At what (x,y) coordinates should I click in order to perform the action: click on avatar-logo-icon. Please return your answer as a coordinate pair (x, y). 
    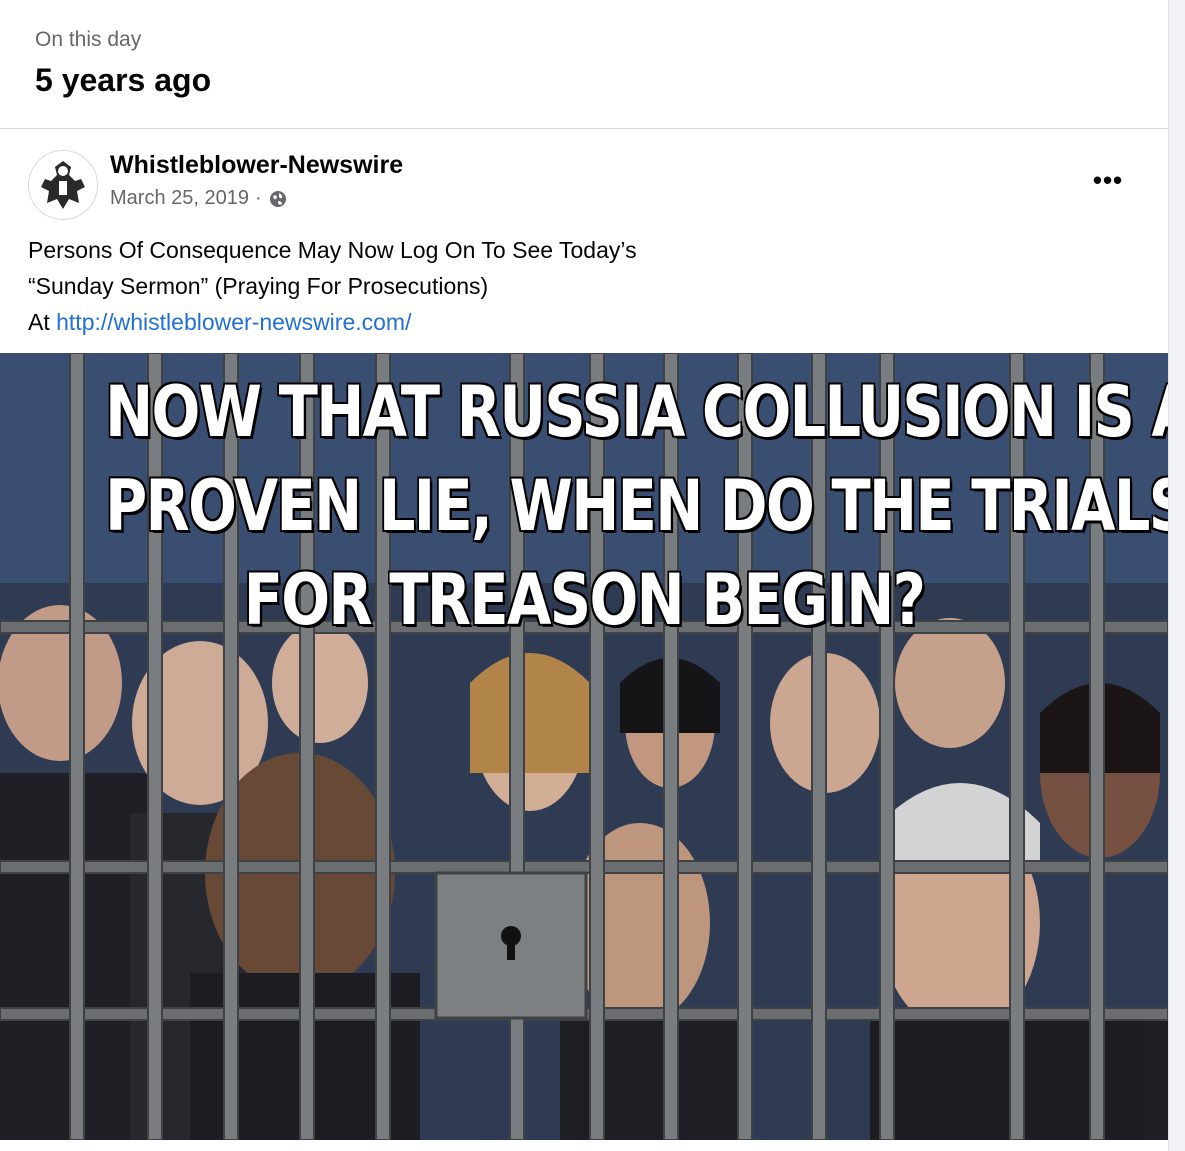
    Looking at the image, I should click on (63, 185).